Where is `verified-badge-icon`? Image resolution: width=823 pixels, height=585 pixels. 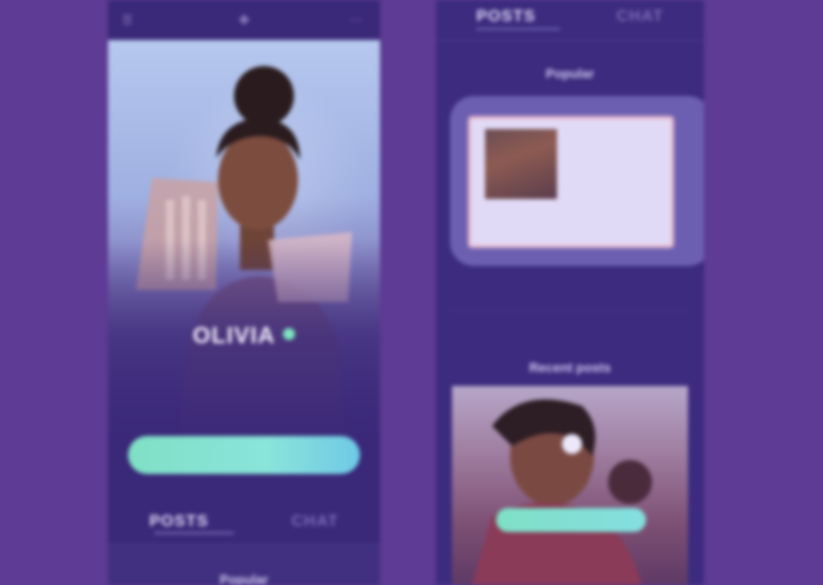 verified-badge-icon is located at coordinates (289, 334).